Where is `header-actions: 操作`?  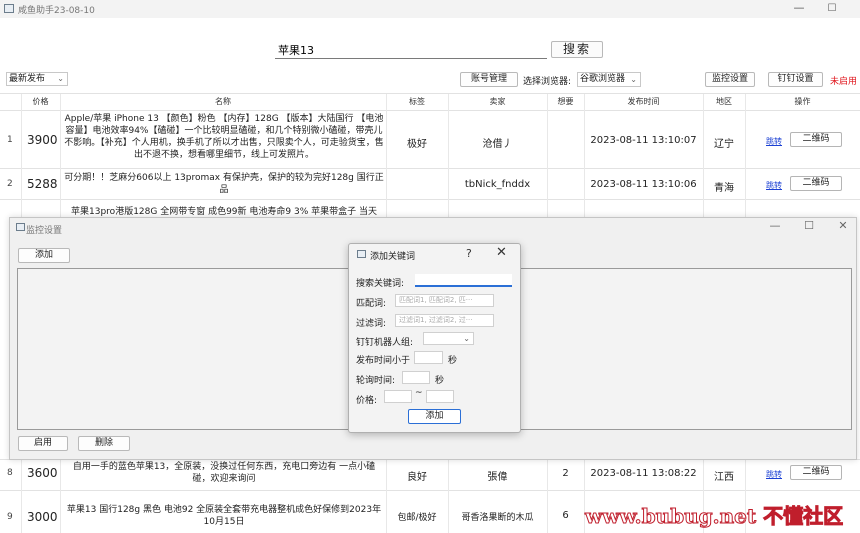 header-actions: 操作 is located at coordinates (802, 101).